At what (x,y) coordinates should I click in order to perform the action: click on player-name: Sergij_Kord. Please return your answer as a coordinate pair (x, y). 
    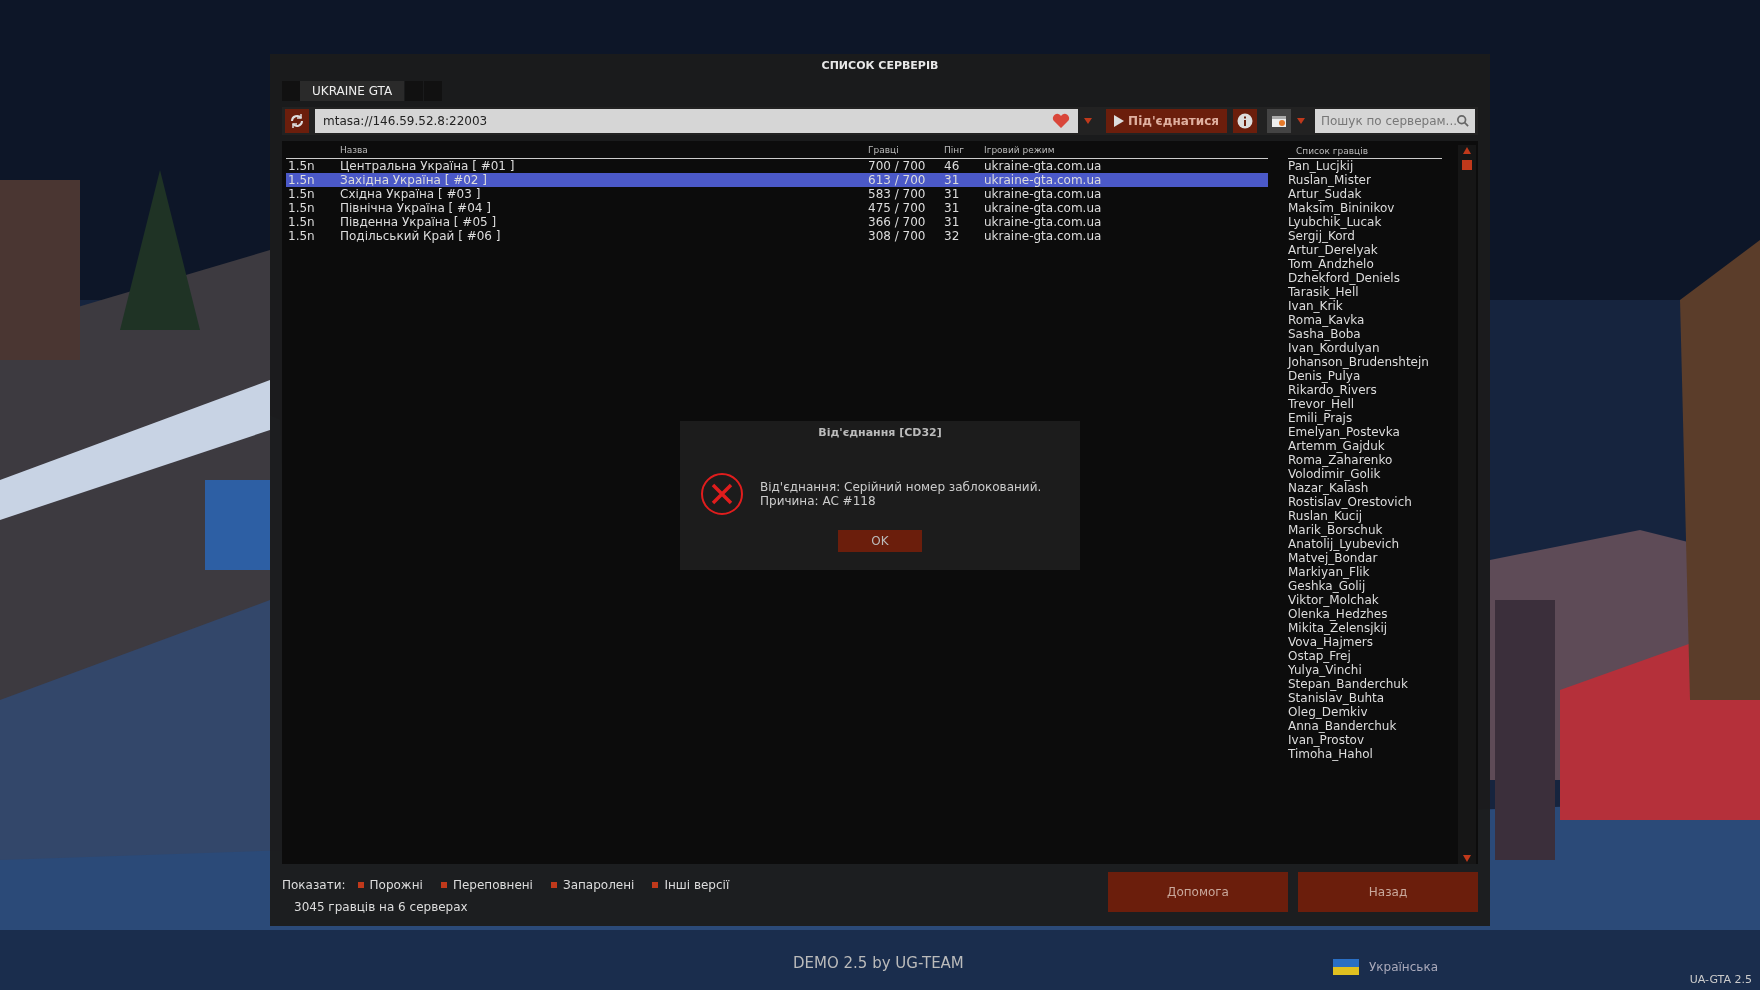
    Looking at the image, I should click on (1321, 235).